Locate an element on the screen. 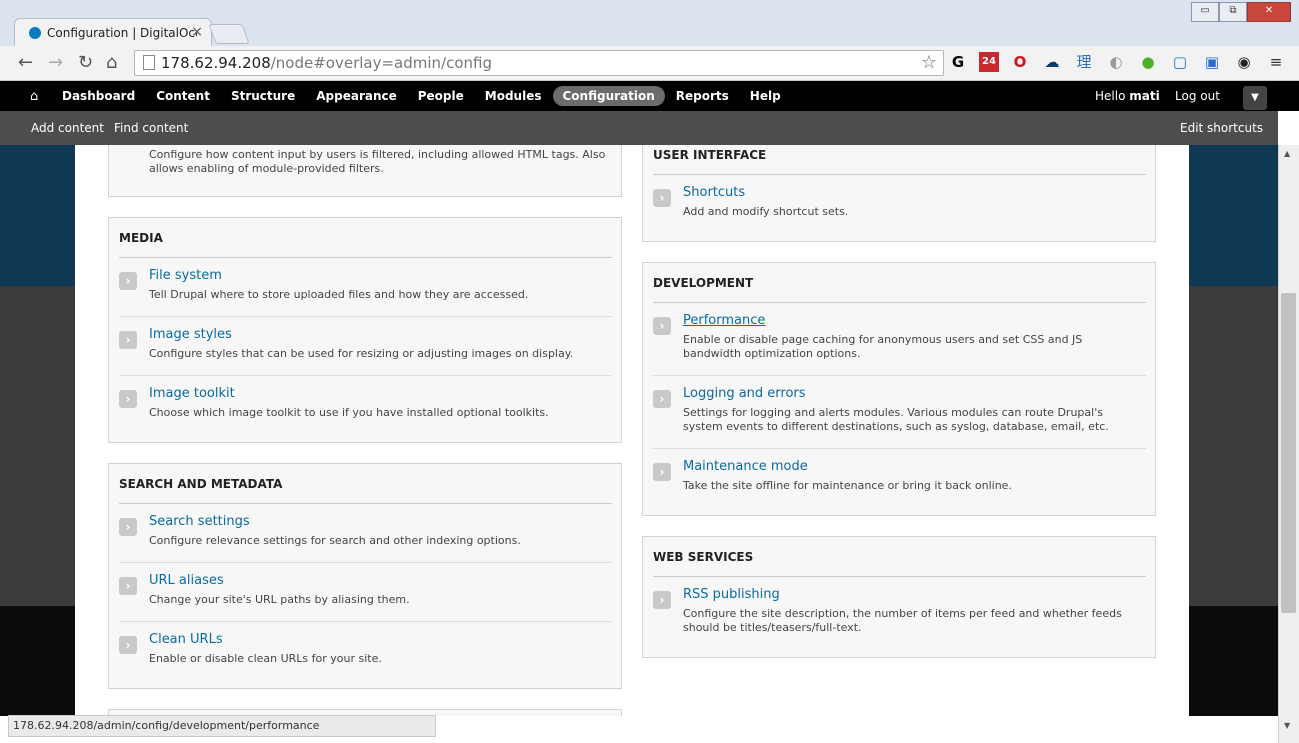 Image resolution: width=1299 pixels, height=743 pixels. maintenance-mode-link: Maintenance mode is located at coordinates (745, 466).